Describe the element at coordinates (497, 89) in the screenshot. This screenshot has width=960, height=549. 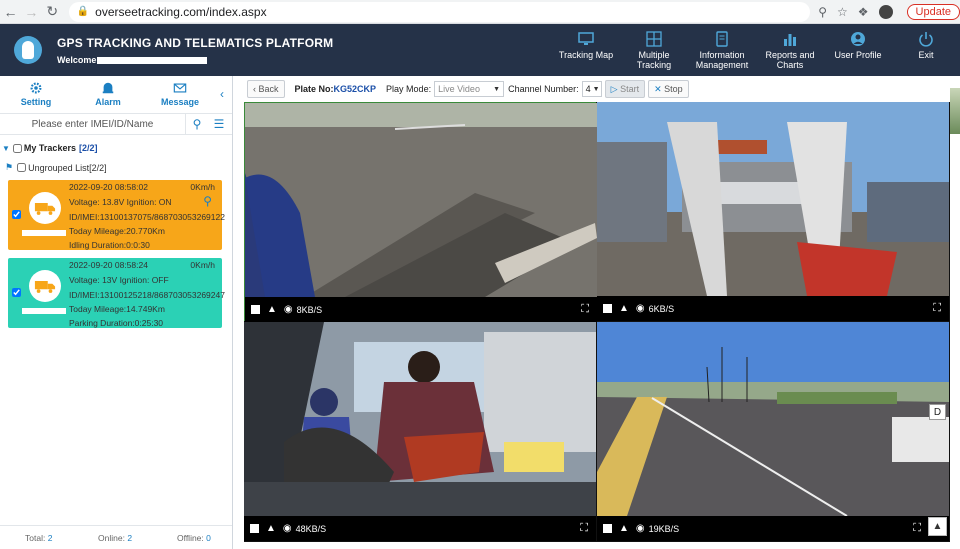
I see `chevron-down-icon: ▼` at that location.